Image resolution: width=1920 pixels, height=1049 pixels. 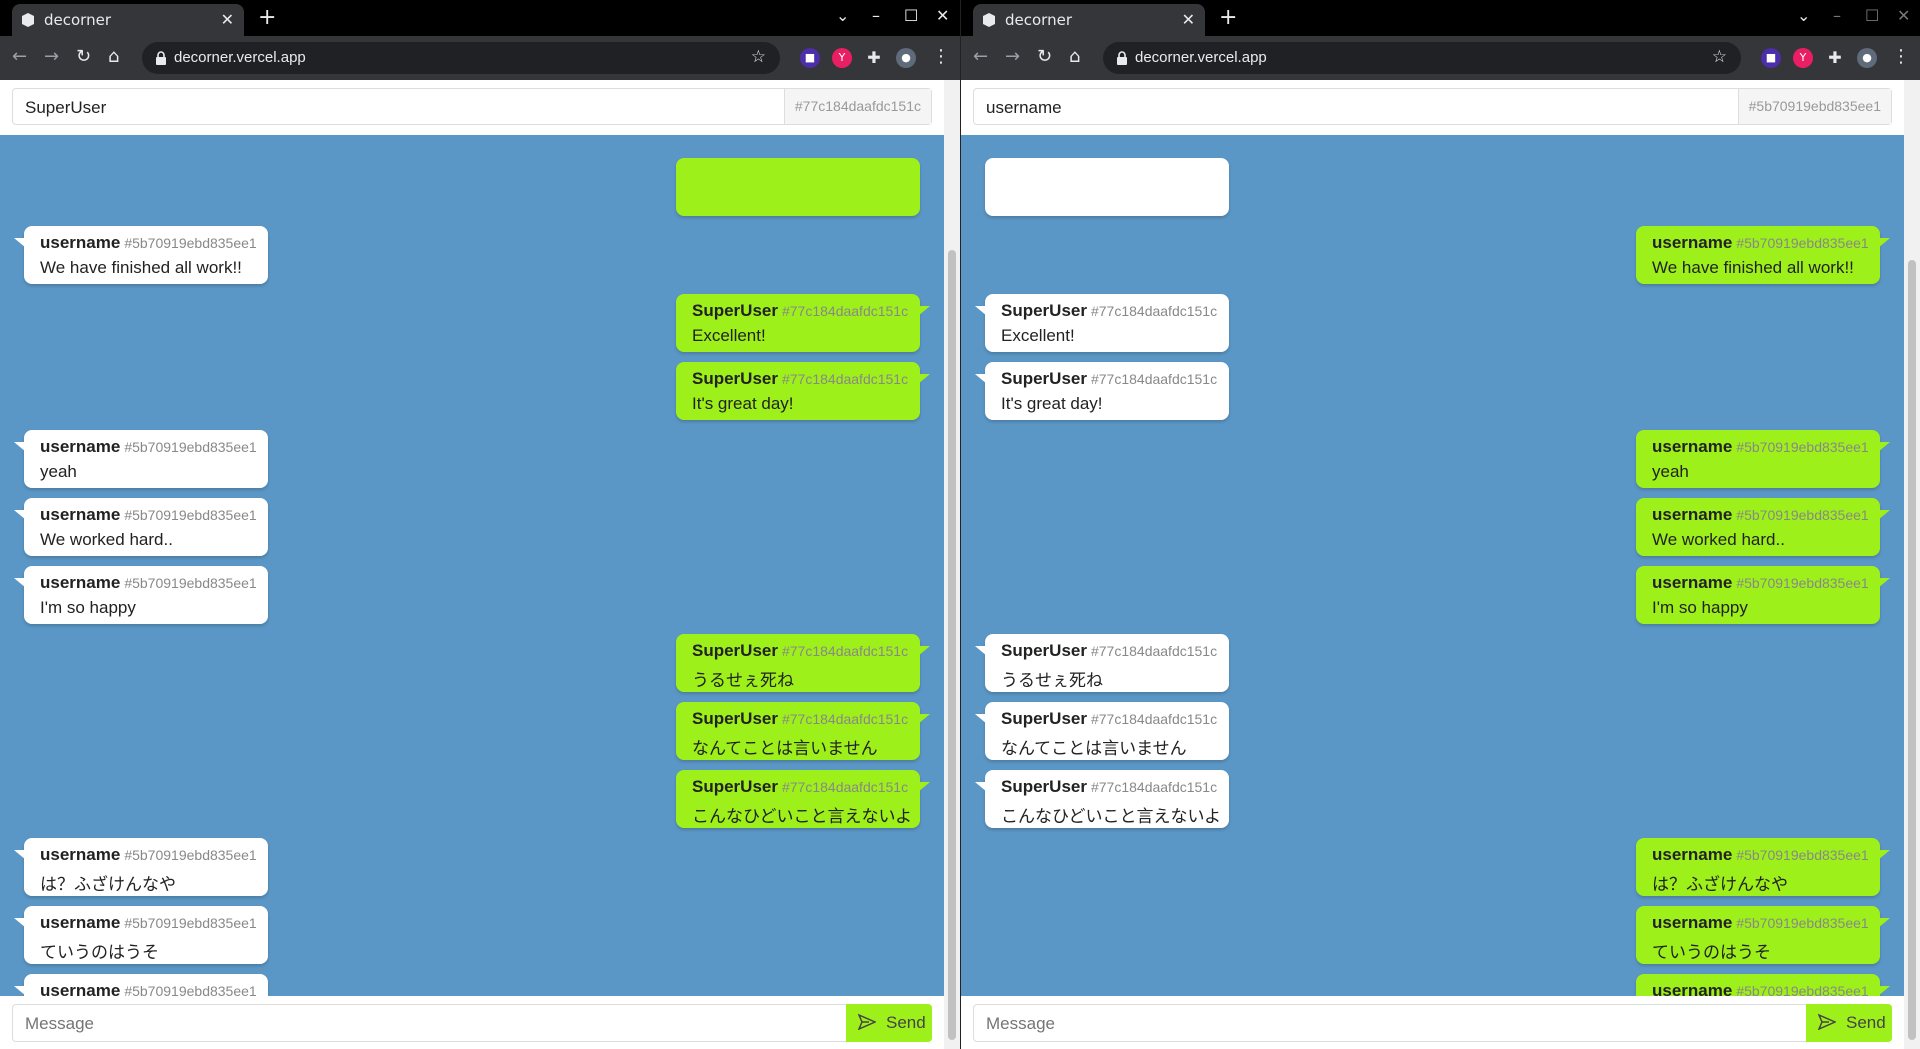 I want to click on username-field: #77c184daafdc151c, so click(x=472, y=107).